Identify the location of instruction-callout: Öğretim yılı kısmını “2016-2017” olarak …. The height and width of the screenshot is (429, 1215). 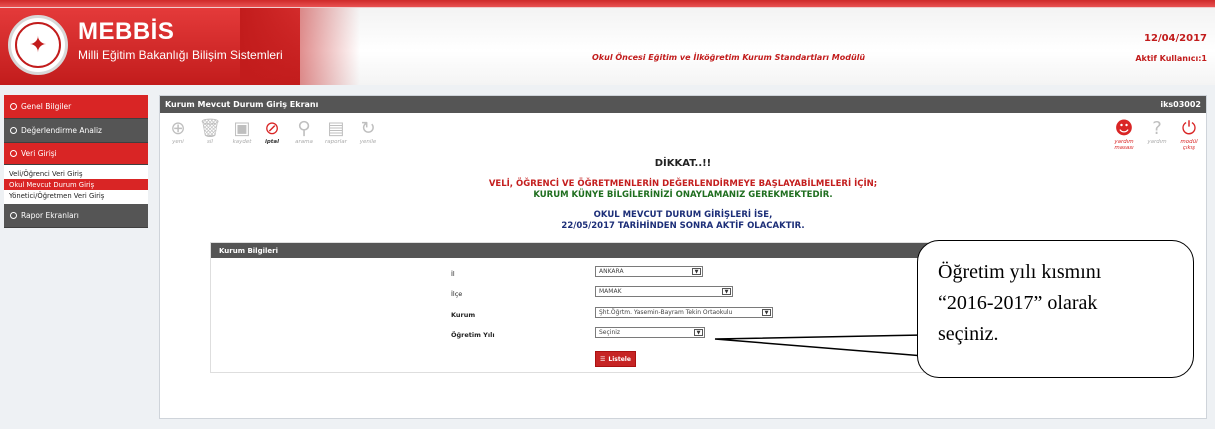
(1055, 309).